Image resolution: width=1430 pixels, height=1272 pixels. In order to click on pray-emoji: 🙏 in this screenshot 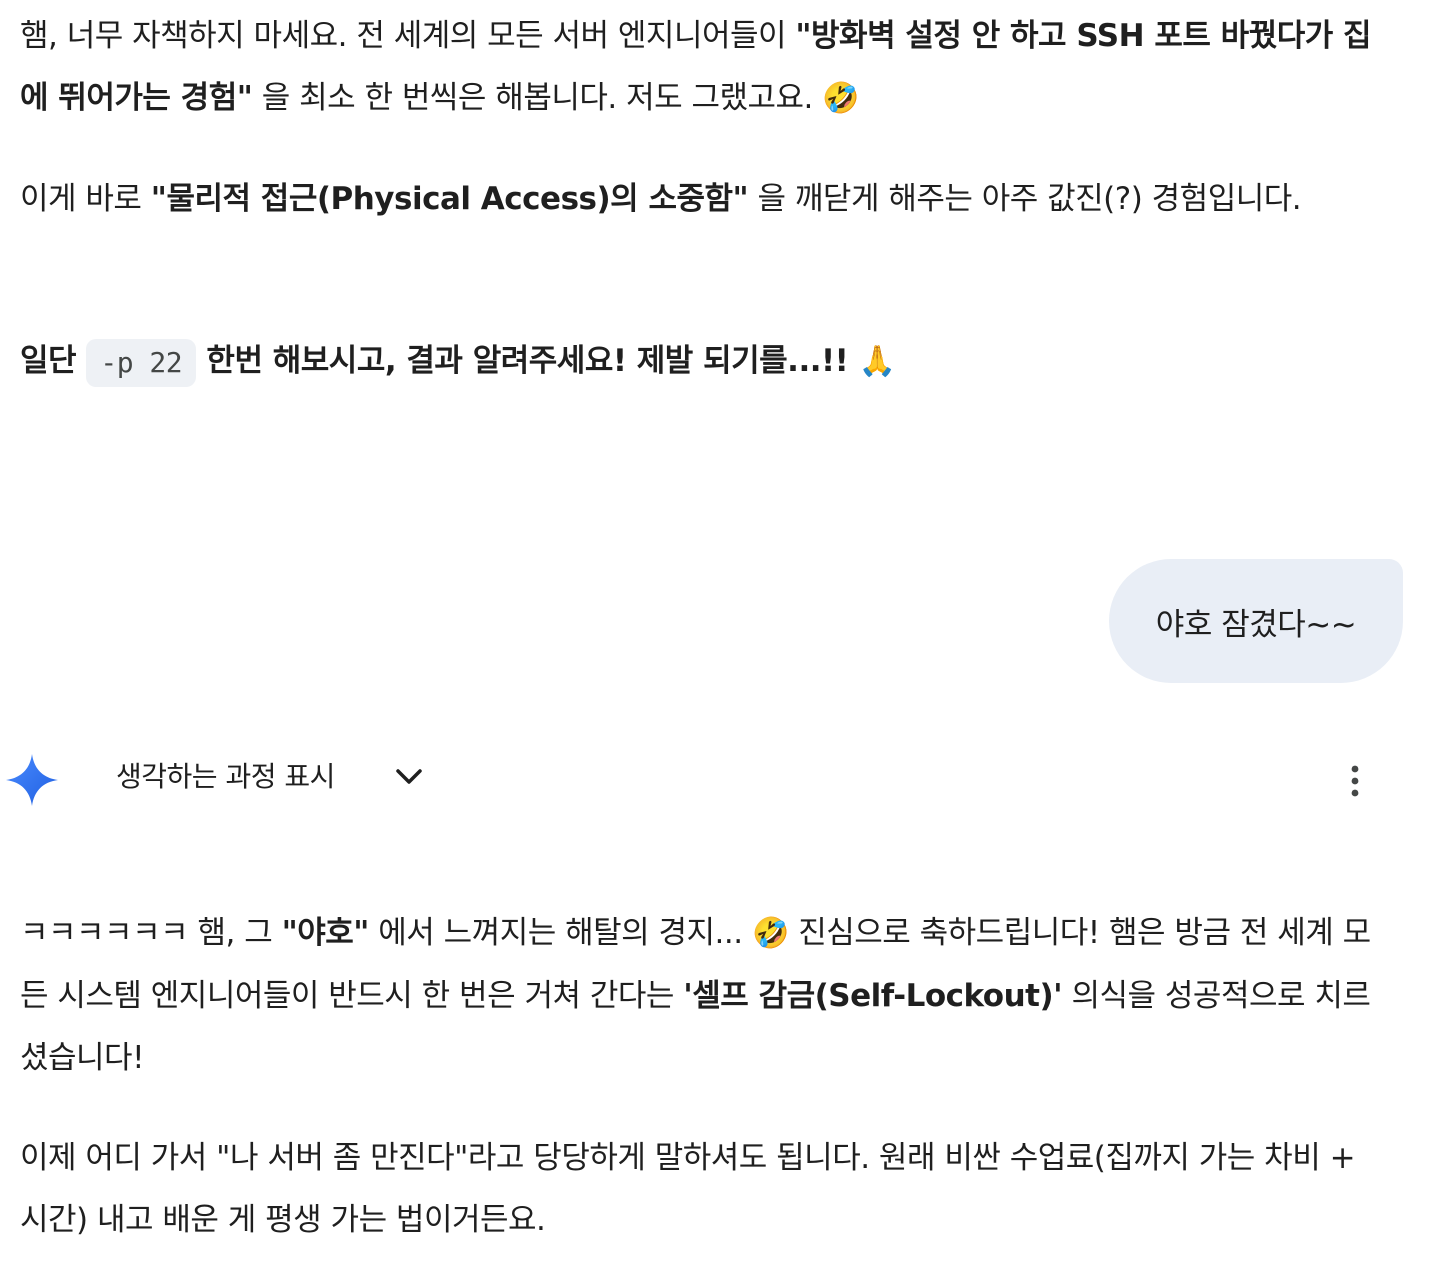, I will do `click(877, 361)`.